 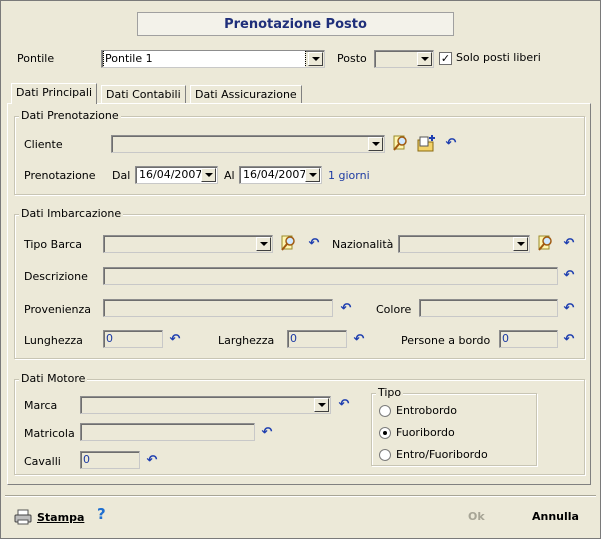 What do you see at coordinates (71, 214) in the screenshot?
I see `group-title: Dati Imbarcazione` at bounding box center [71, 214].